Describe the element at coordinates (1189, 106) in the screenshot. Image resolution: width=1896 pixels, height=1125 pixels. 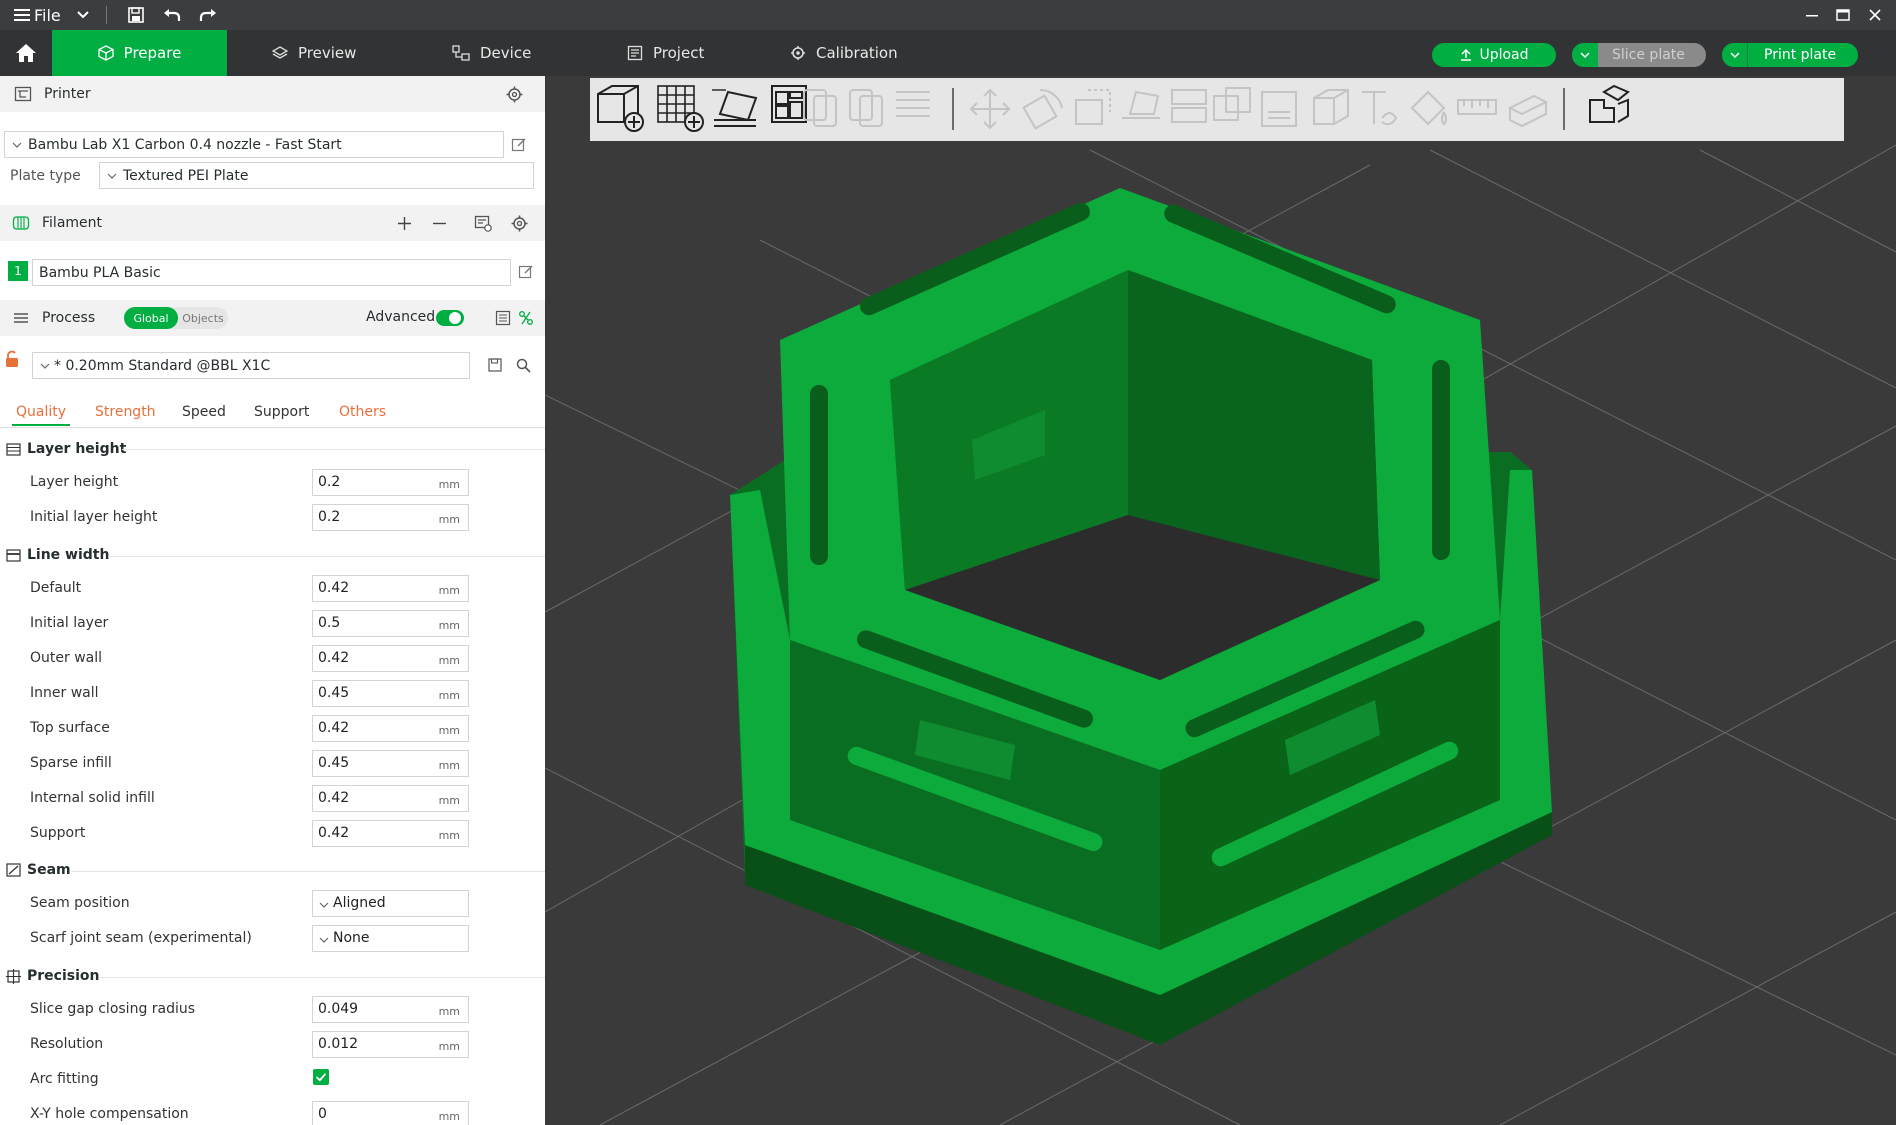
I see `cut-icon` at that location.